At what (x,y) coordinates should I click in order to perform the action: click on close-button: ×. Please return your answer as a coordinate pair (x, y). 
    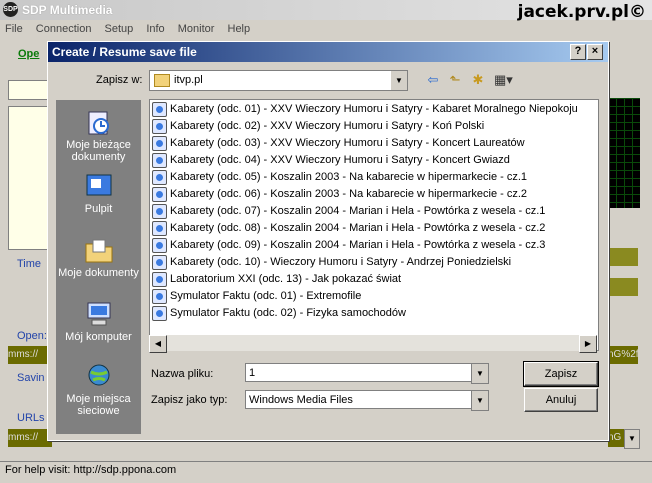
    Looking at the image, I should click on (595, 52).